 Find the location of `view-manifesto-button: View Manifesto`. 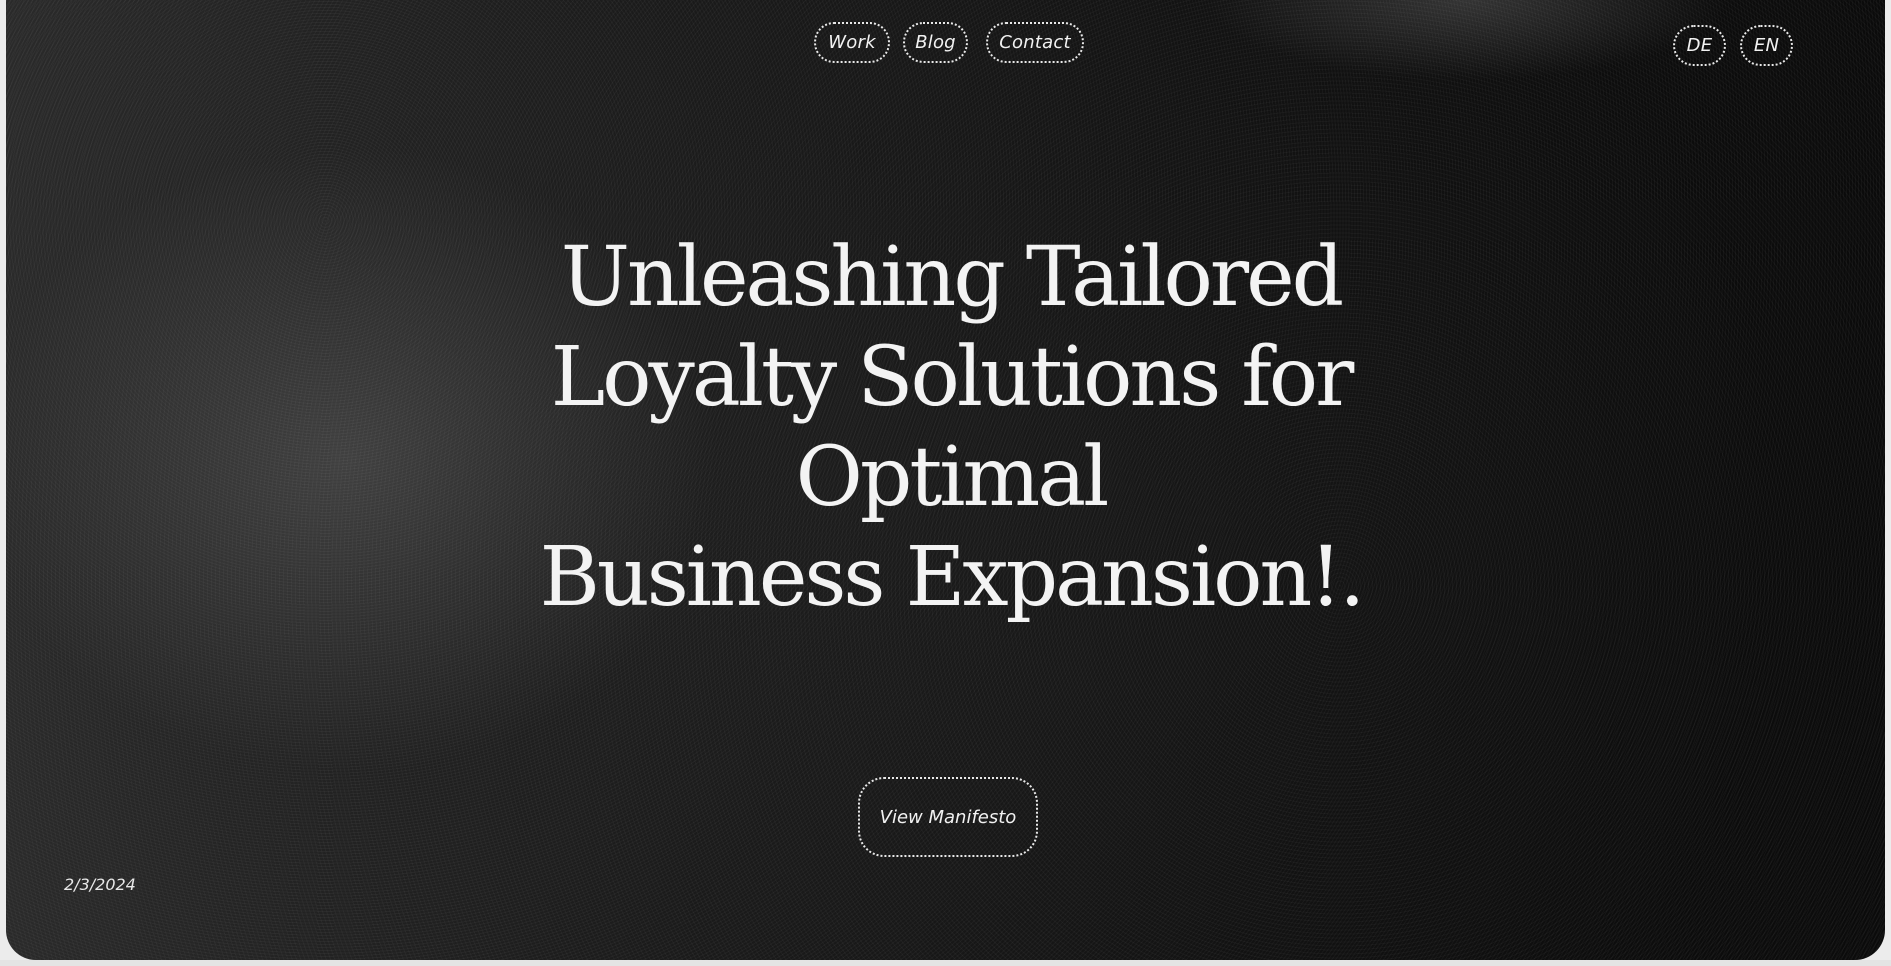

view-manifesto-button: View Manifesto is located at coordinates (948, 817).